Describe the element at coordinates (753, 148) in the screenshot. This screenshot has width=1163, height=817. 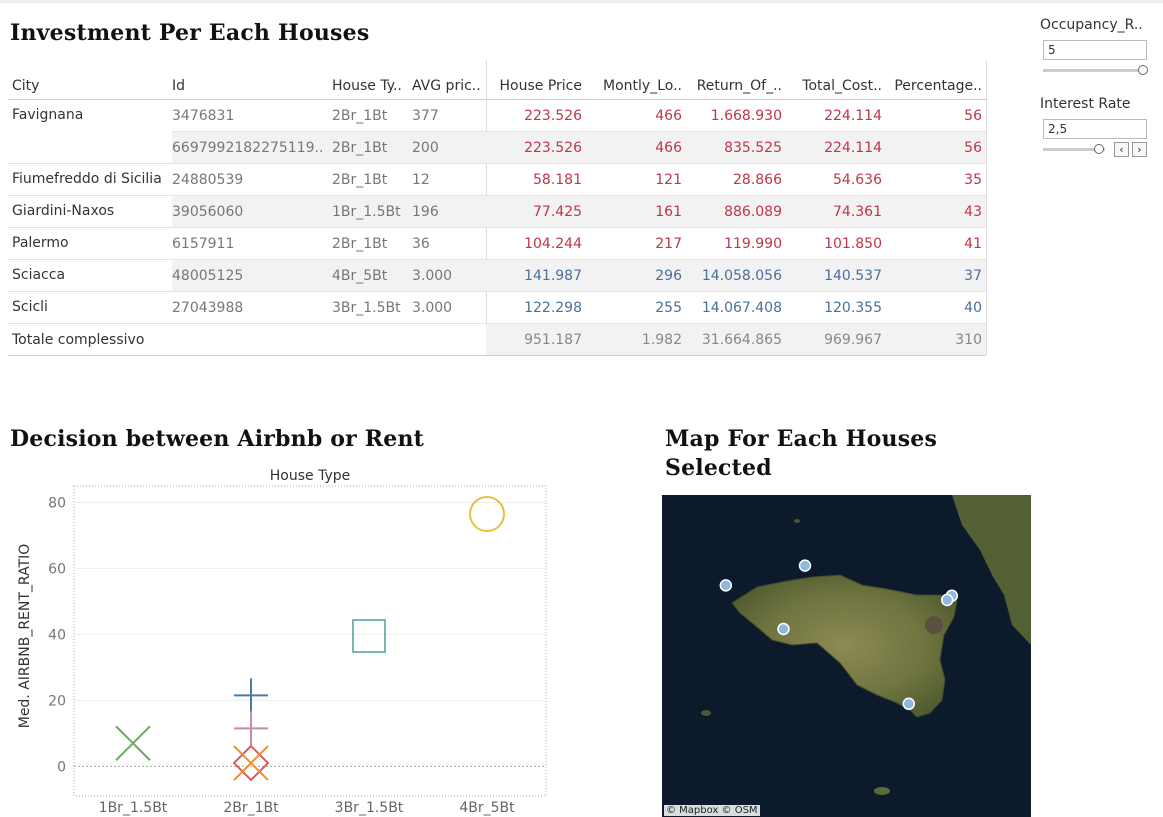
I see `table-cell-return-of: 835.525` at that location.